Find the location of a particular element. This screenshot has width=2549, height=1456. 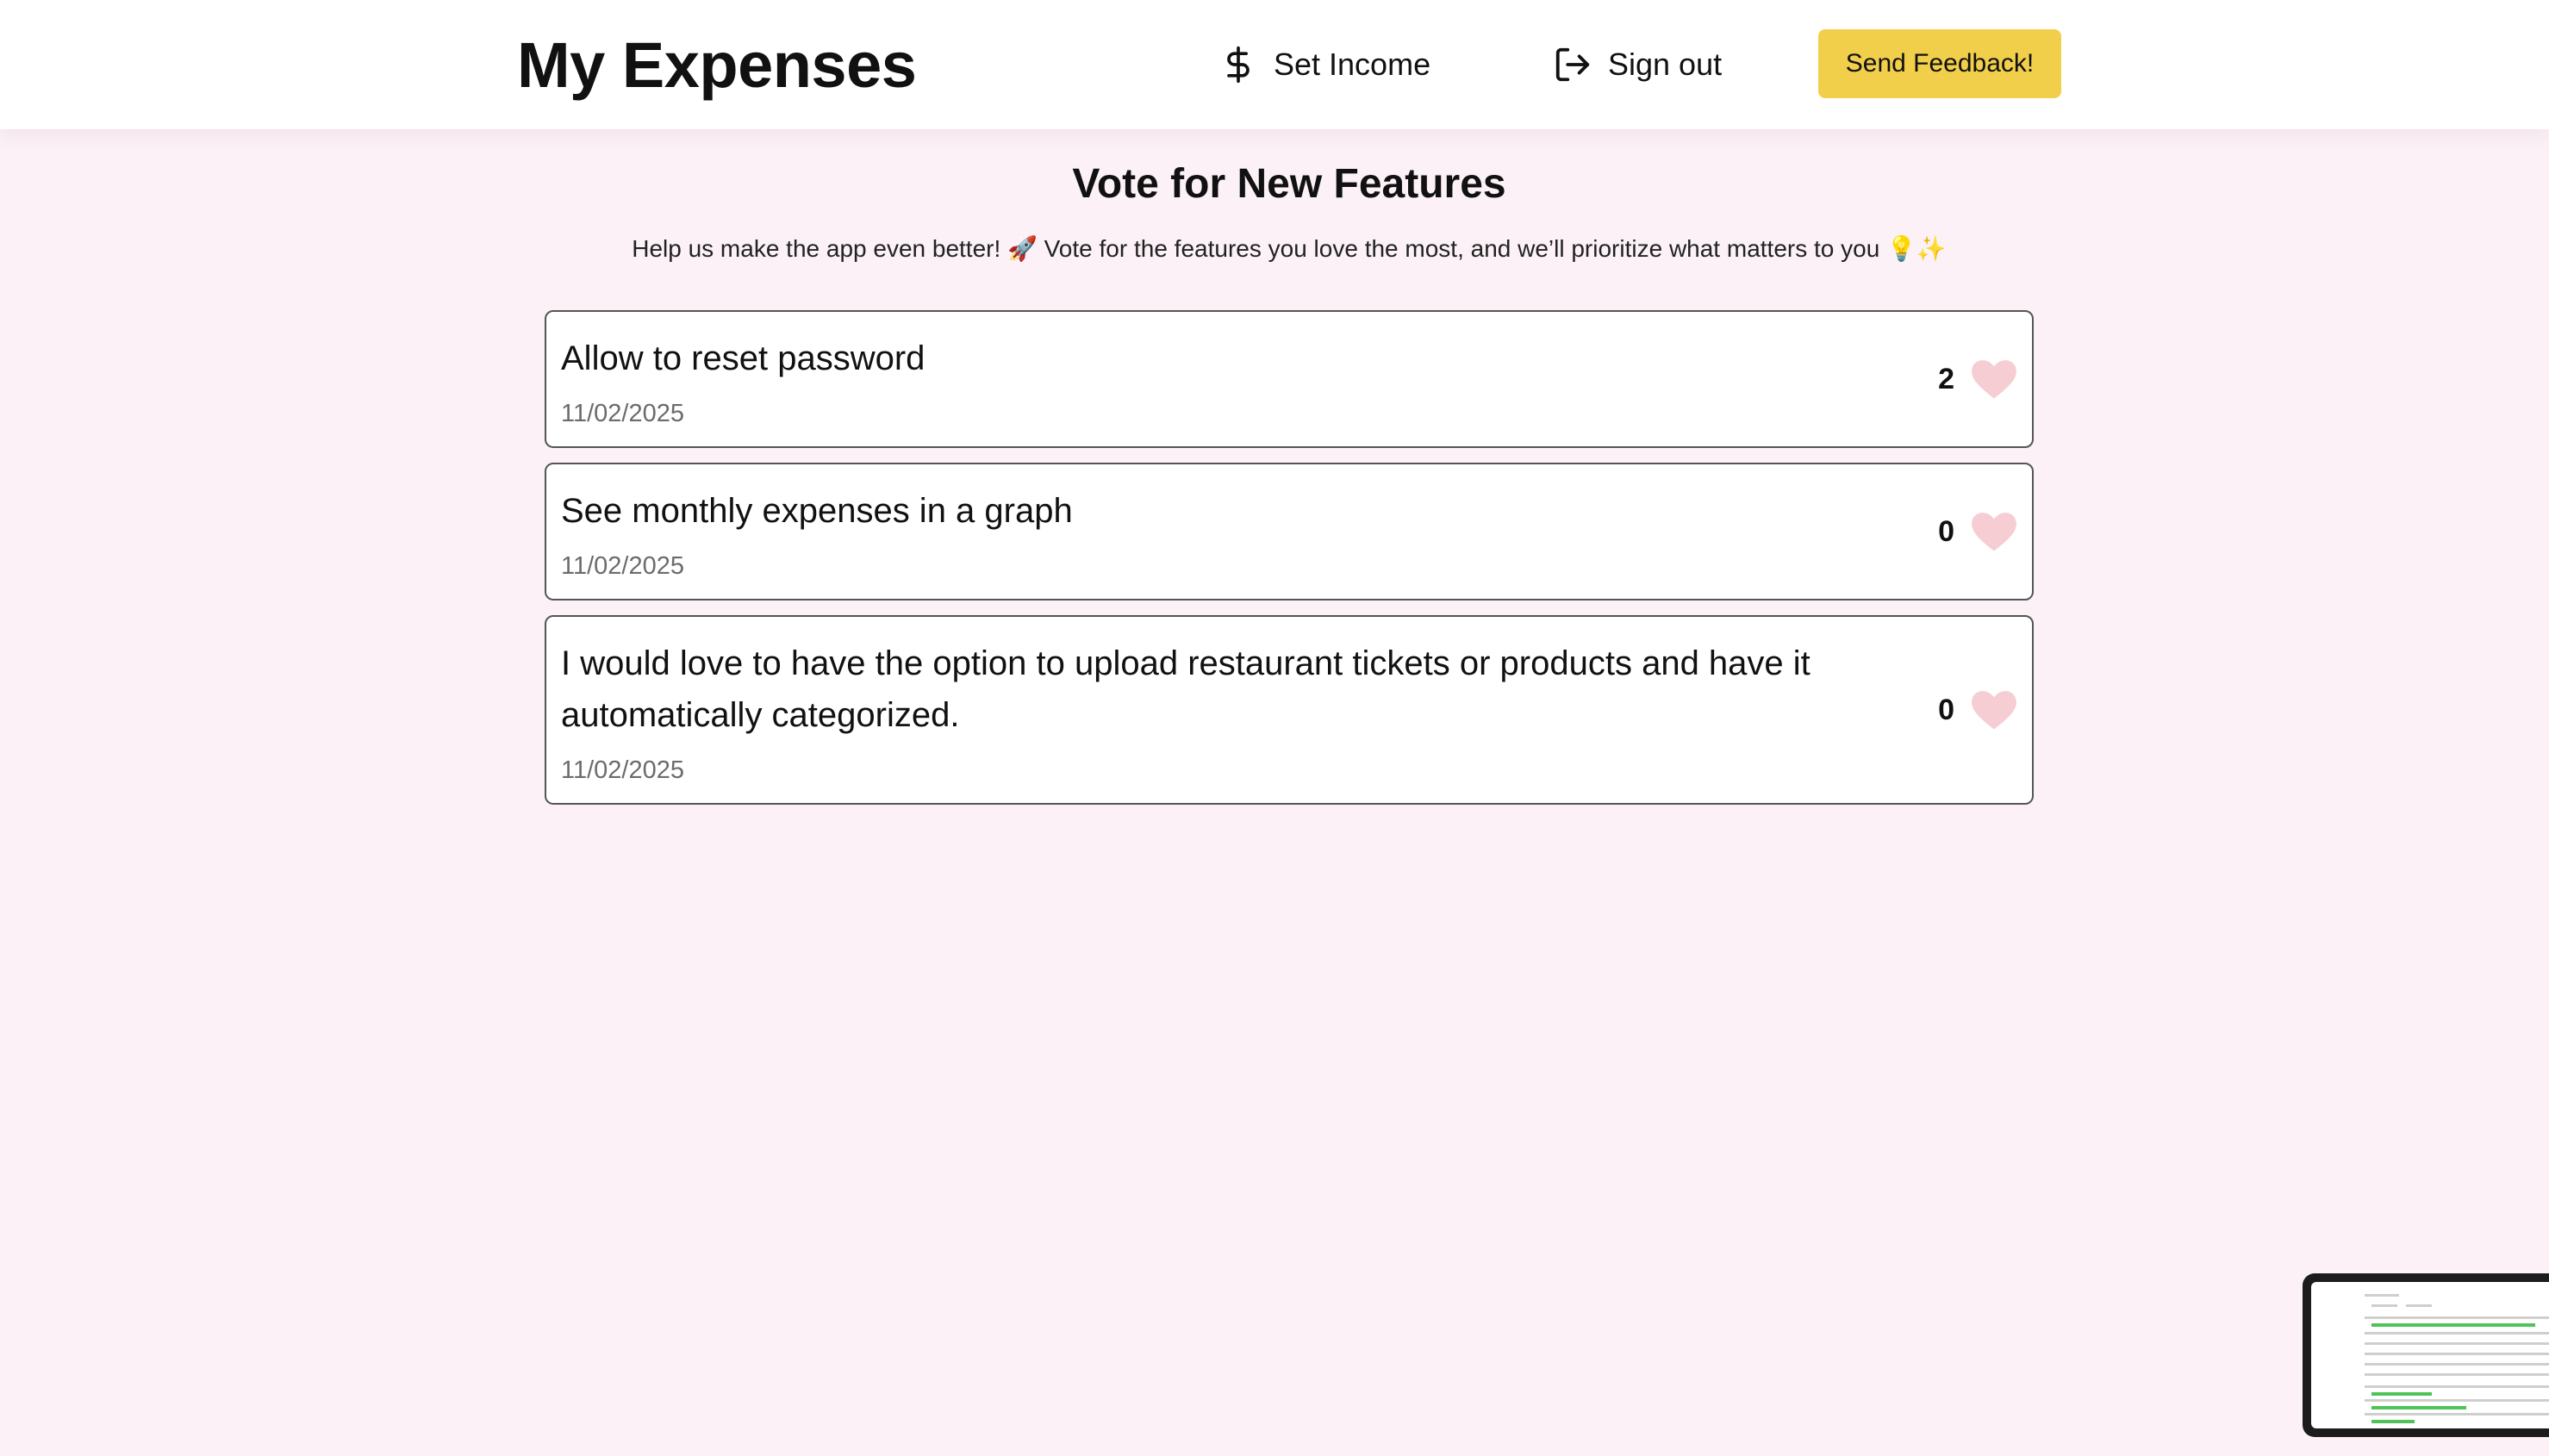

send-feedback-button: Send Feedback! is located at coordinates (1939, 64).